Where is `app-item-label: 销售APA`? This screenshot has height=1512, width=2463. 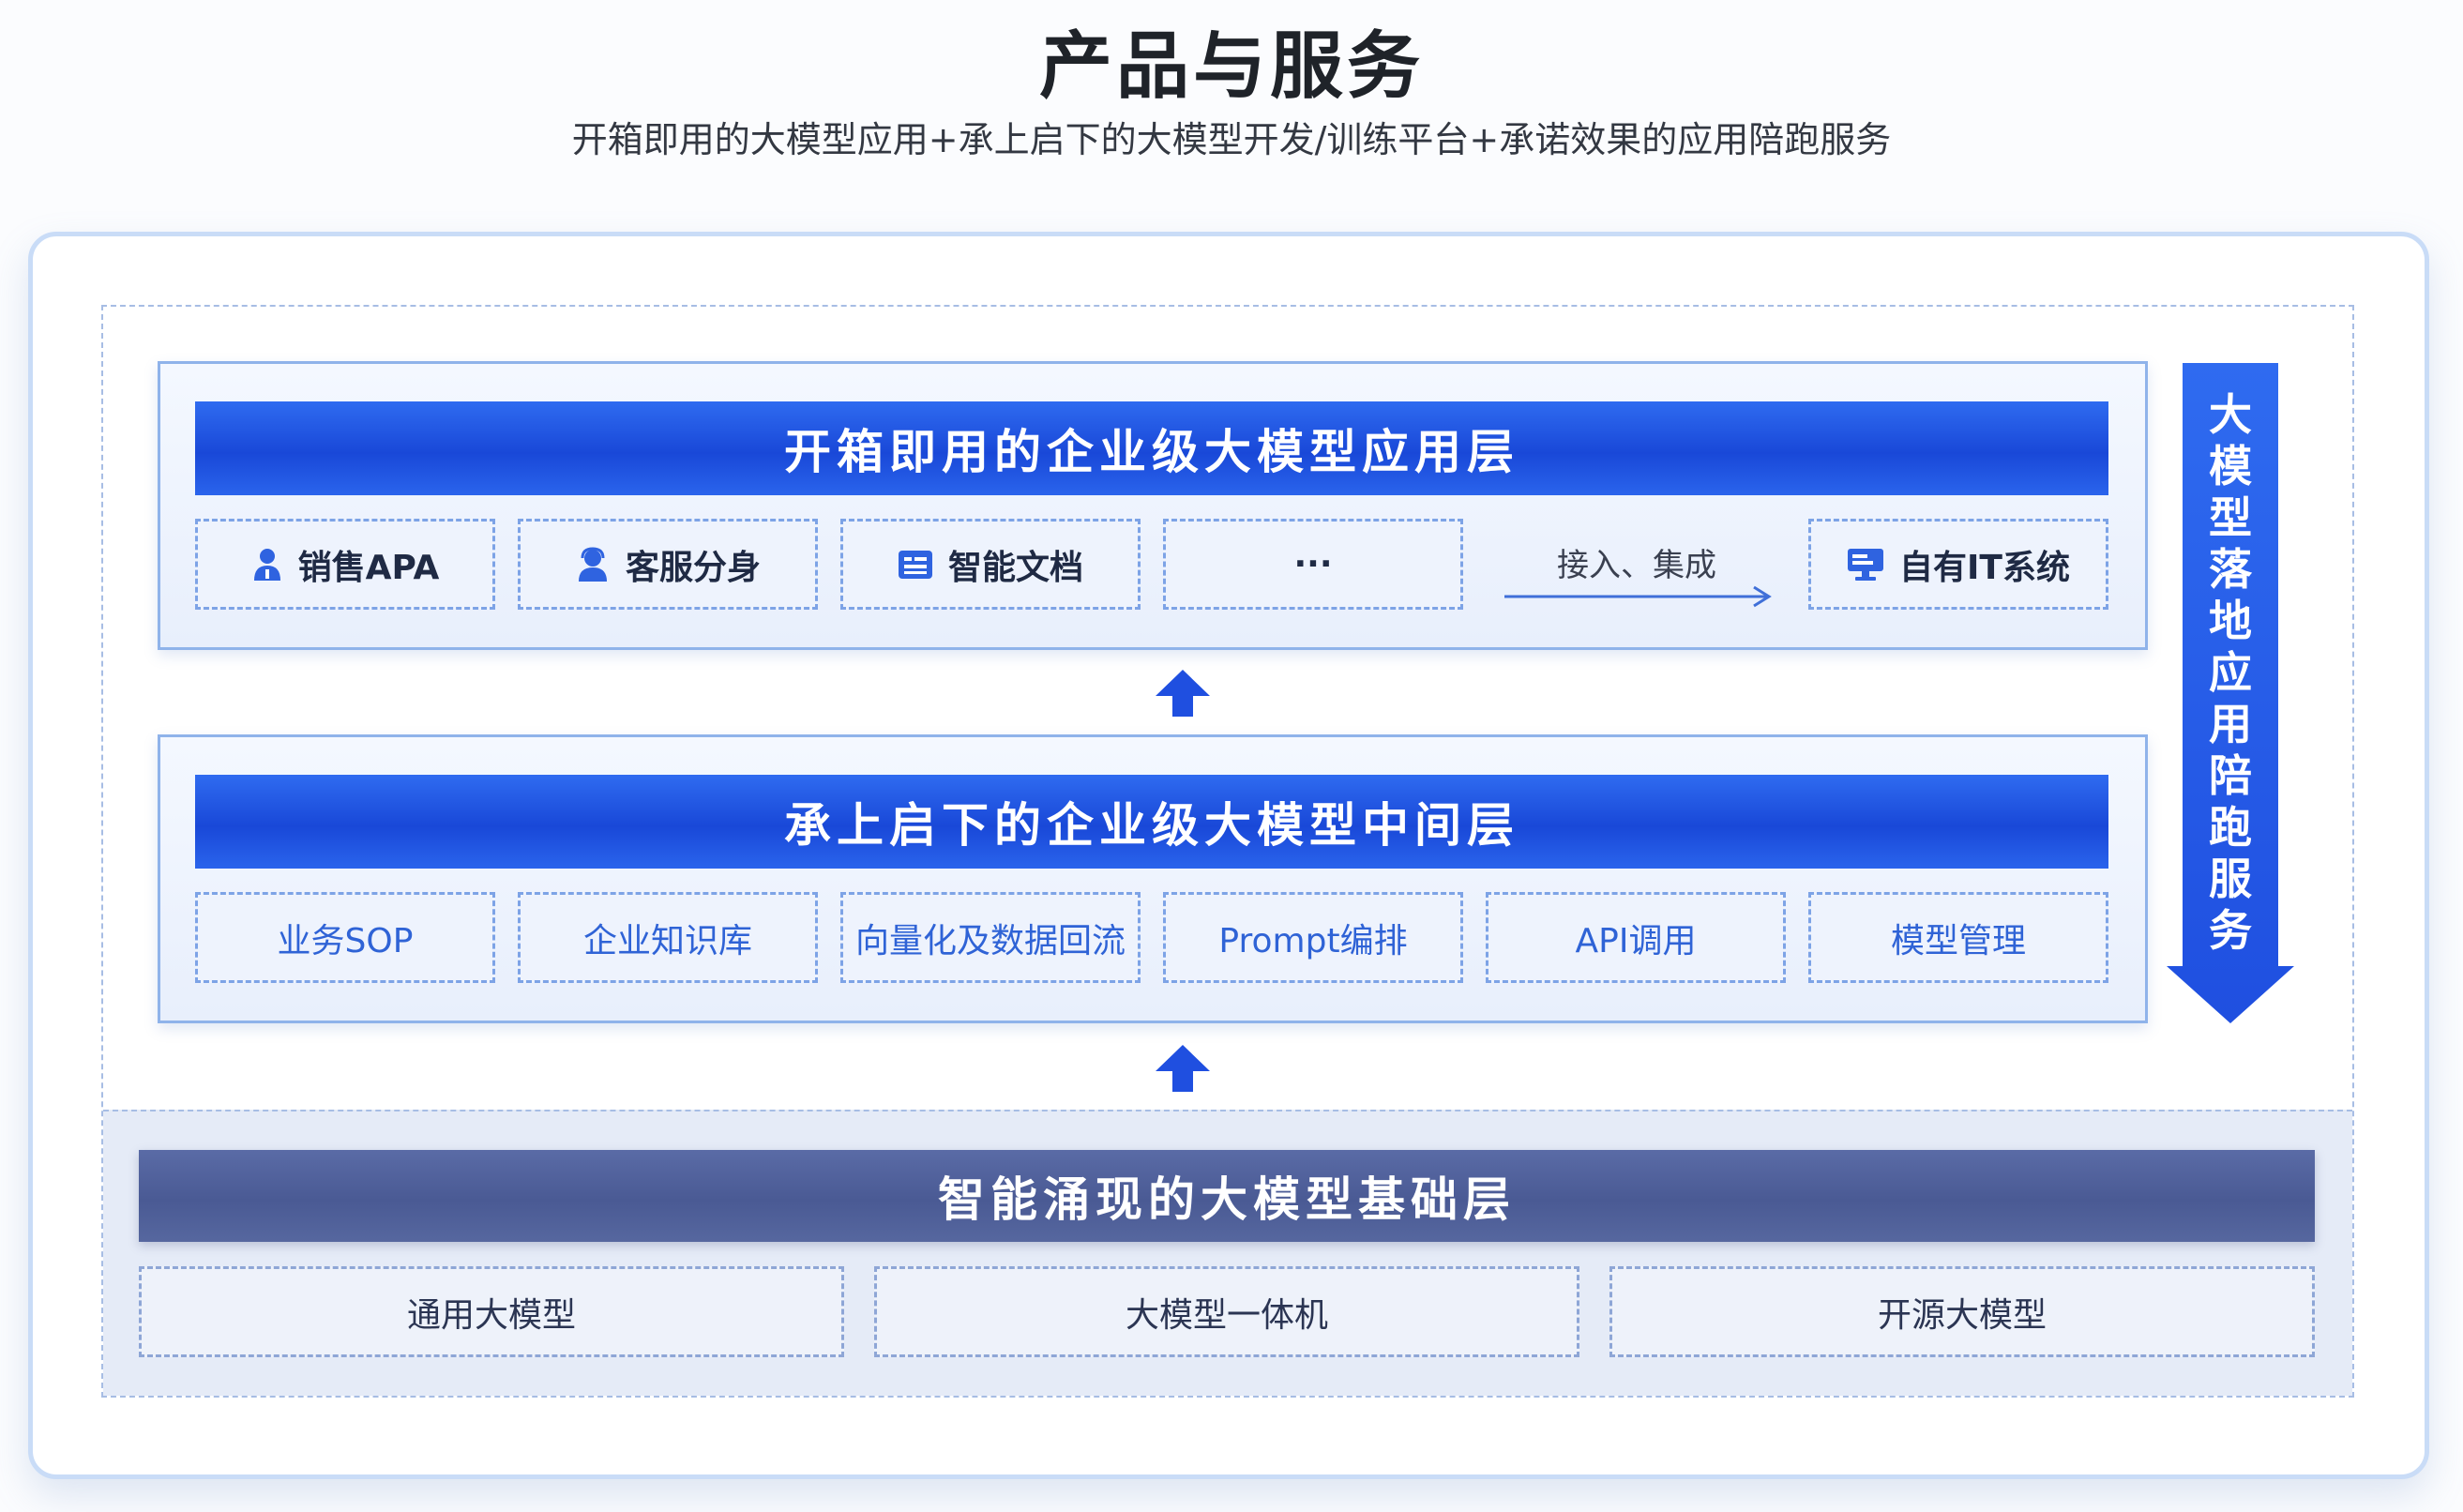
app-item-label: 销售APA is located at coordinates (368, 567).